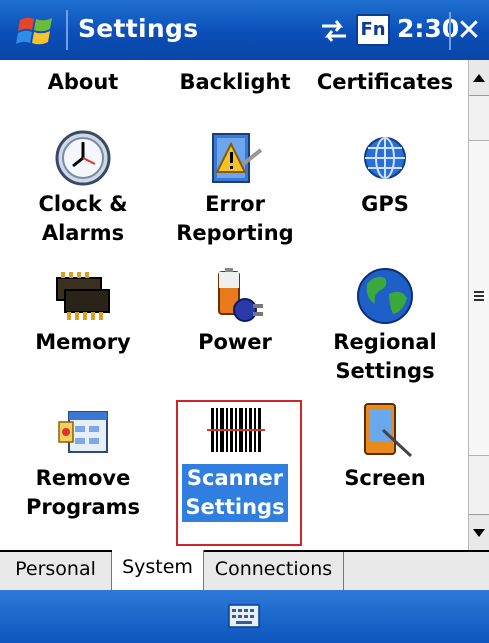  I want to click on keyboard-icon, so click(244, 616).